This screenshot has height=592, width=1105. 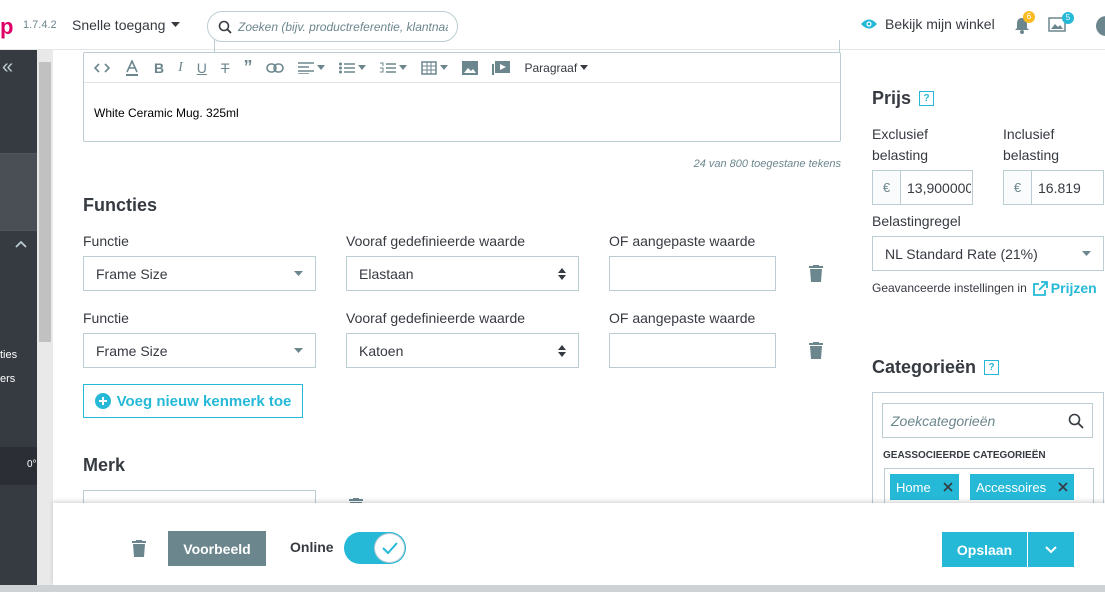 I want to click on sidebar: « ties ers 0°, so click(x=18, y=317).